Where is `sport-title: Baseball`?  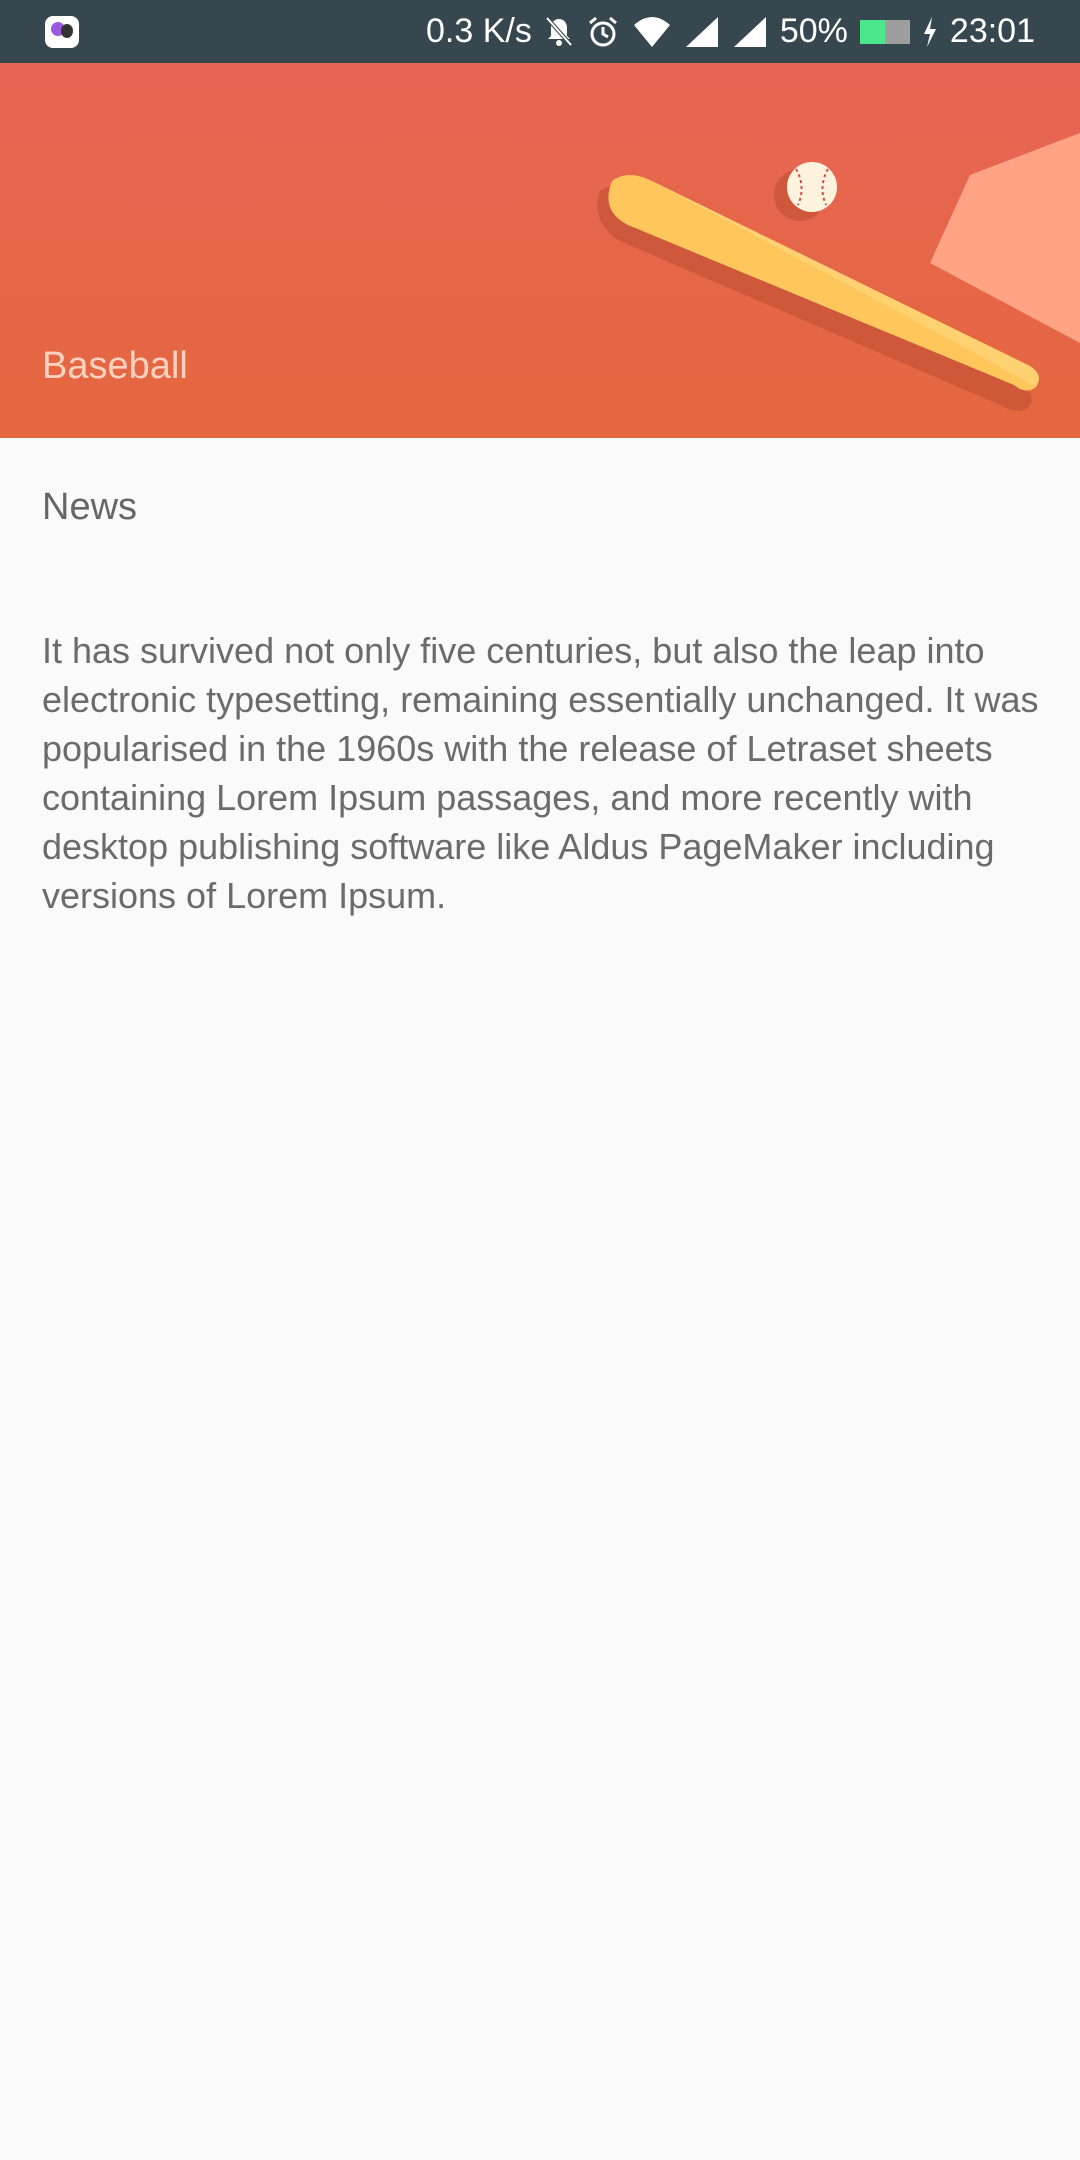 sport-title: Baseball is located at coordinates (115, 366).